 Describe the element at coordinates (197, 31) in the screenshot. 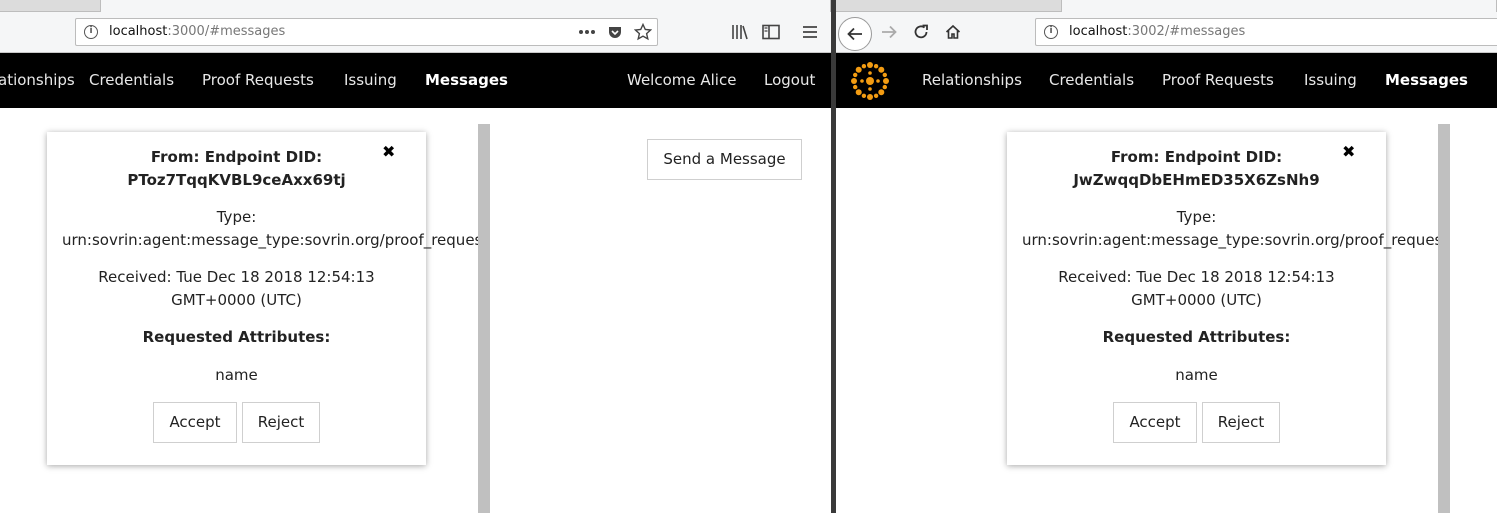

I see `left-url-text: localhost:3000/#messages` at that location.